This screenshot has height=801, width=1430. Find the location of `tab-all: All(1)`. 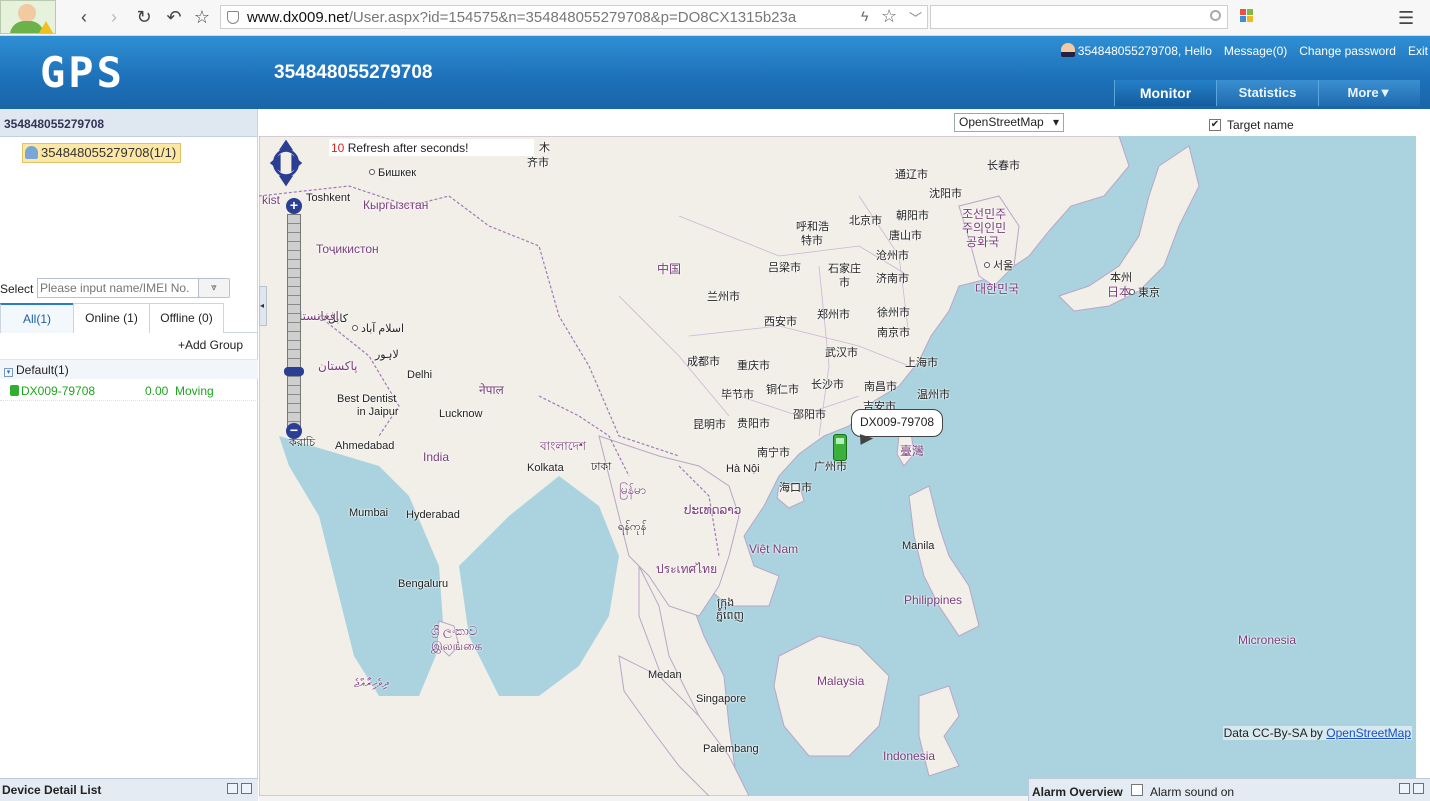

tab-all: All(1) is located at coordinates (37, 318).